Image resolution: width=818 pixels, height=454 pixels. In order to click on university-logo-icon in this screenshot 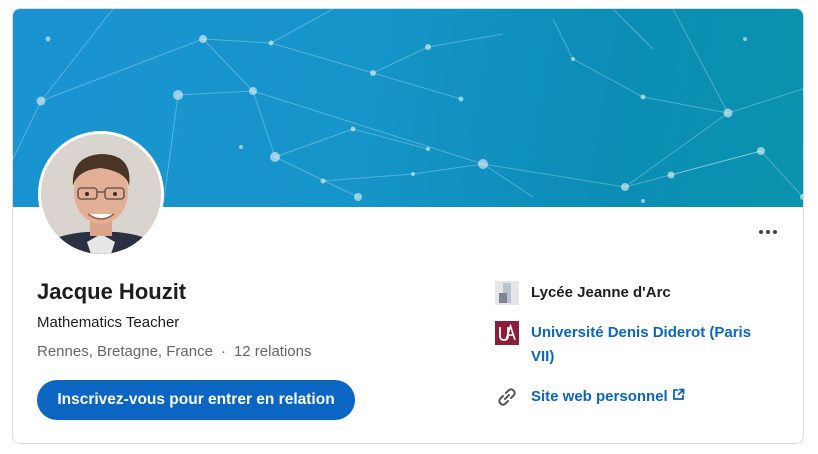, I will do `click(507, 333)`.